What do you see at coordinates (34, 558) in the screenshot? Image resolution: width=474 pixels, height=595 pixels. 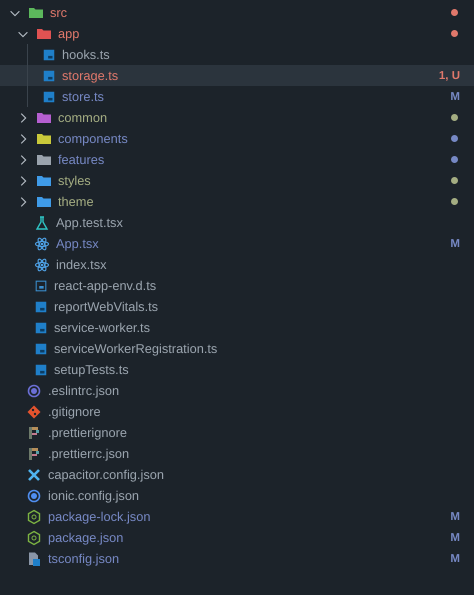 I see `config-file-icon` at bounding box center [34, 558].